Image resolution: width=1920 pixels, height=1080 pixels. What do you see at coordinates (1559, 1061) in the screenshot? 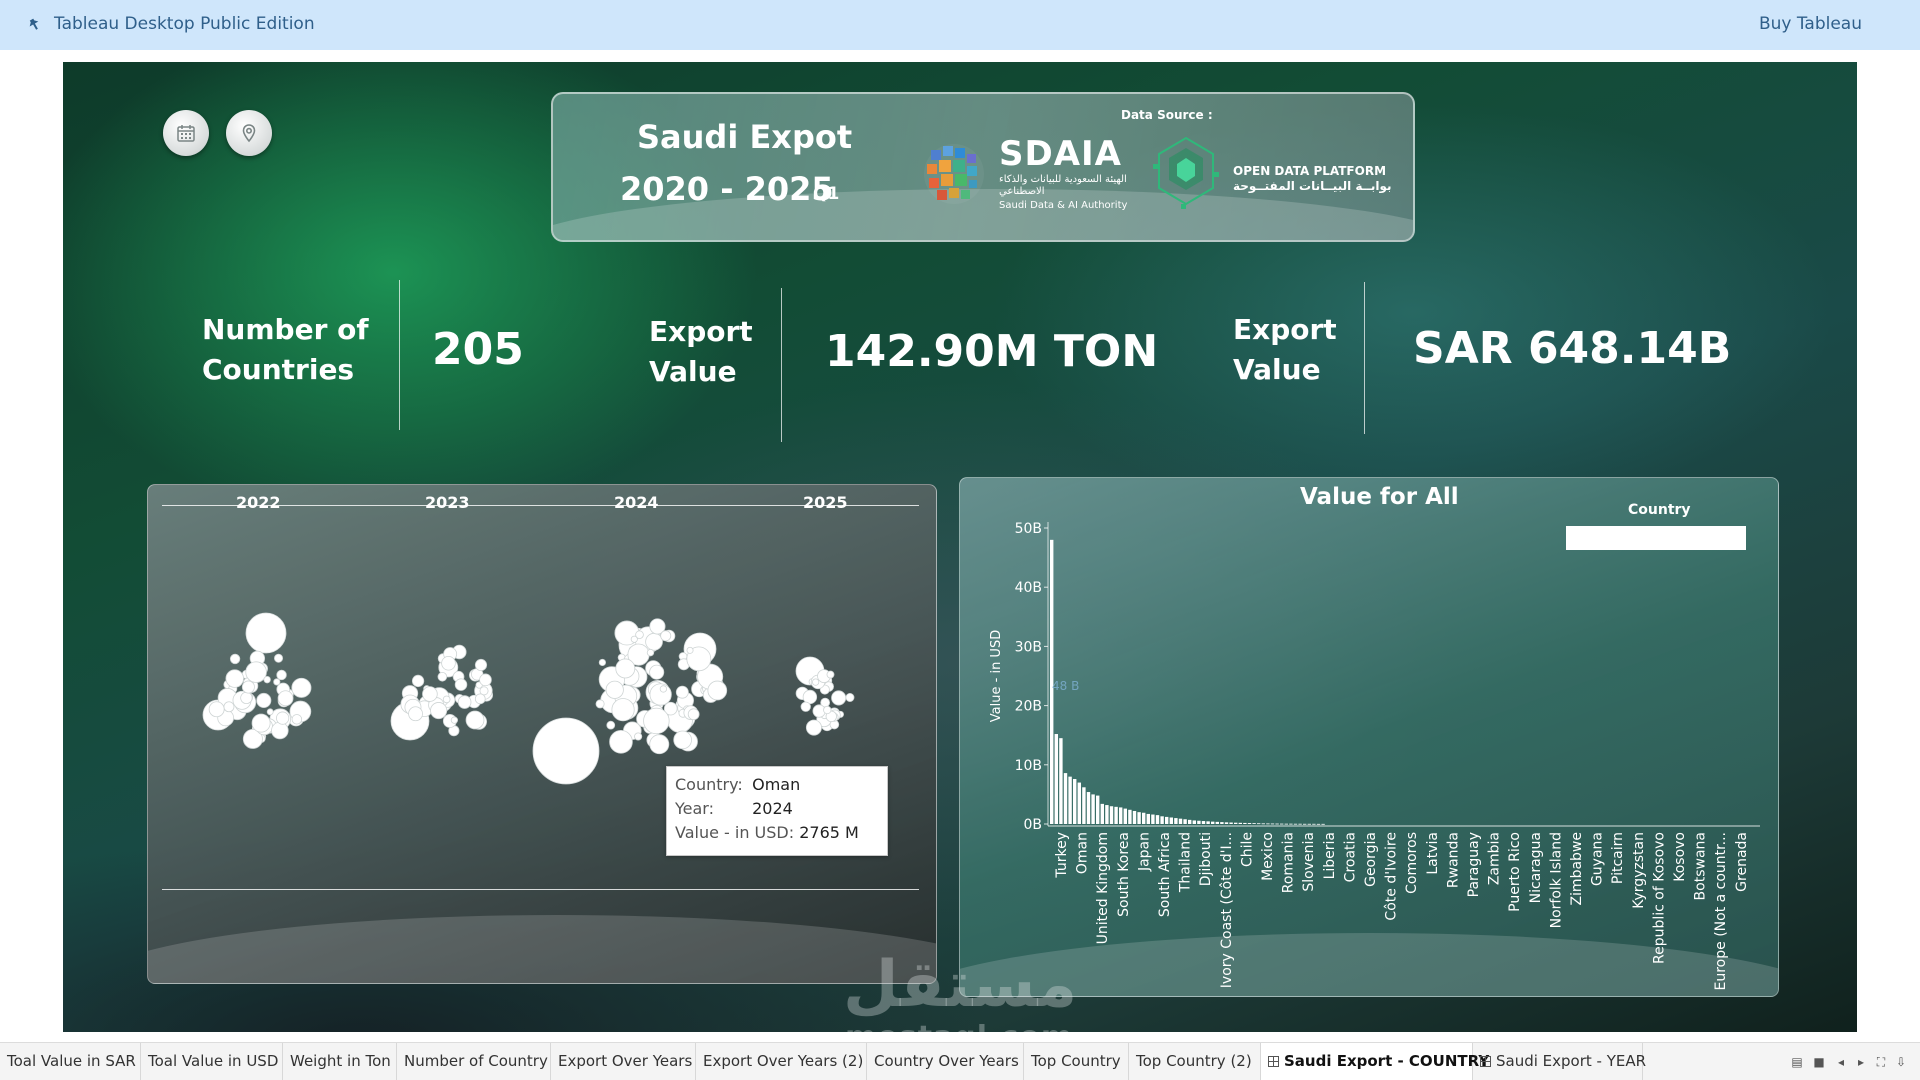
I see `sheet-tab: Saudi Export - YEAR` at bounding box center [1559, 1061].